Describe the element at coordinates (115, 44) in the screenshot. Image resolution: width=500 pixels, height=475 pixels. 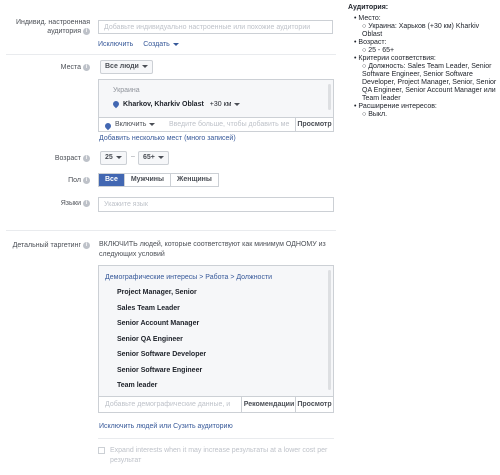
I see `exclude-link: Исключить` at that location.